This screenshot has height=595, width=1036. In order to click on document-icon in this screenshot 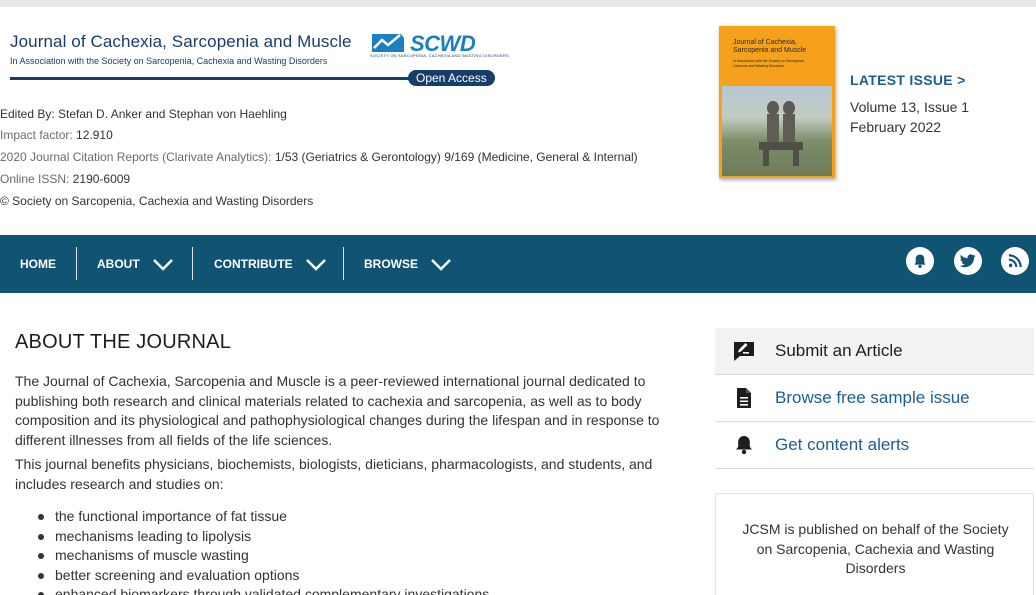, I will do `click(744, 398)`.